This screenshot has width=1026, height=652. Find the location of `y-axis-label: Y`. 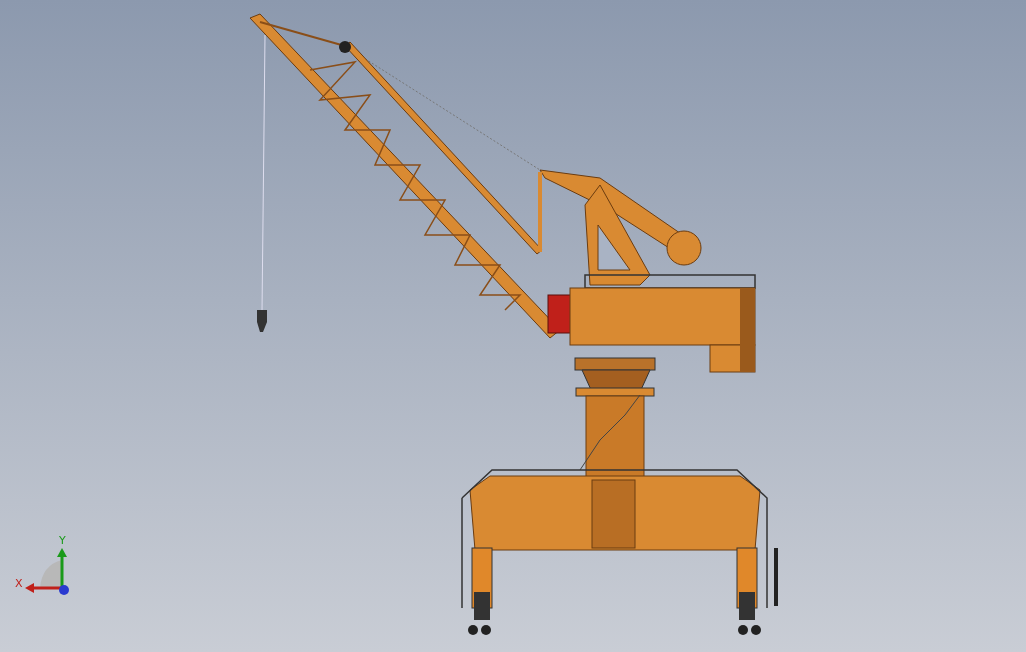

y-axis-label: Y is located at coordinates (62, 540).